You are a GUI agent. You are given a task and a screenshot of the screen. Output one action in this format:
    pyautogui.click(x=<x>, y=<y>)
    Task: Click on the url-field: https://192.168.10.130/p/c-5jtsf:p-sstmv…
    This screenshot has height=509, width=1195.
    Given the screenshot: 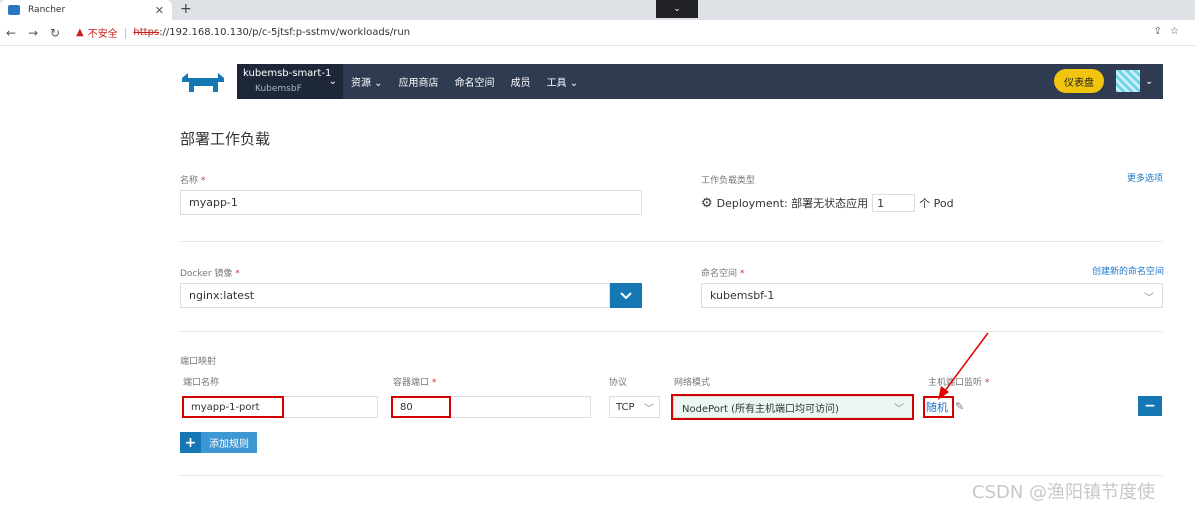 What is the action you would take?
    pyautogui.click(x=271, y=32)
    